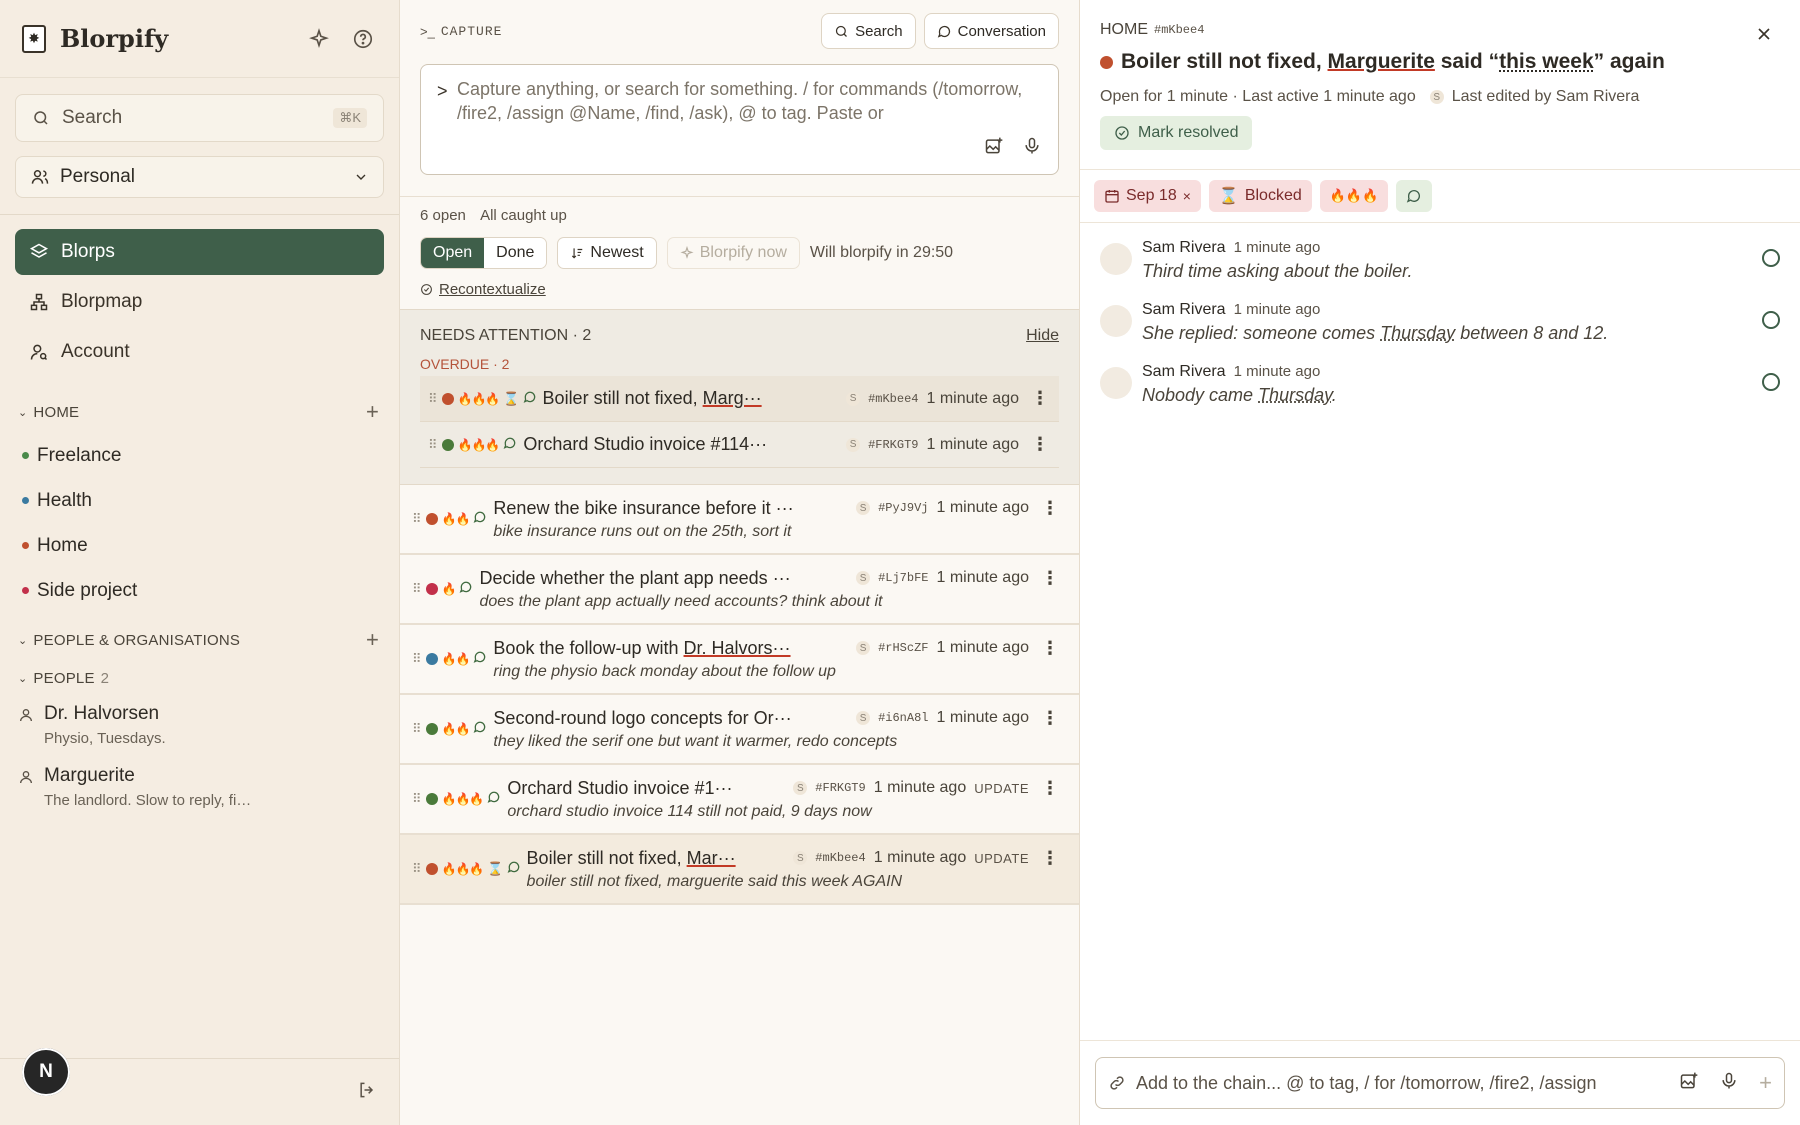  What do you see at coordinates (199, 352) in the screenshot?
I see `nav-account: Account` at bounding box center [199, 352].